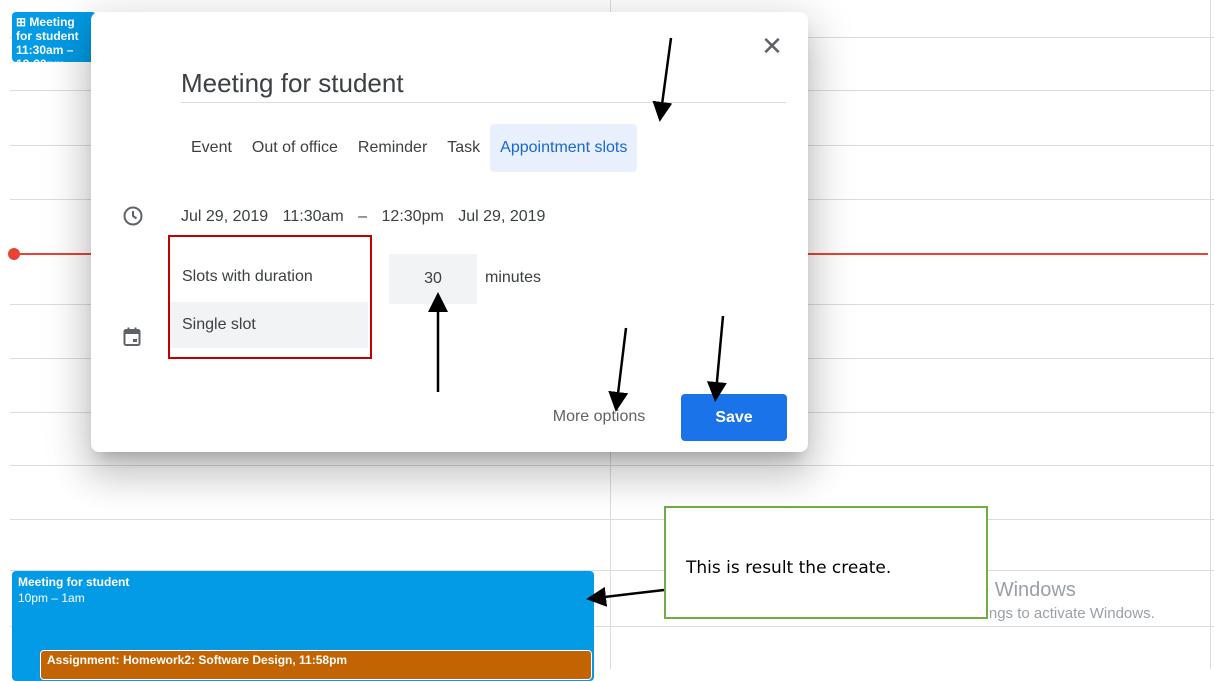  What do you see at coordinates (716, 358) in the screenshot?
I see `arrow-to-save` at bounding box center [716, 358].